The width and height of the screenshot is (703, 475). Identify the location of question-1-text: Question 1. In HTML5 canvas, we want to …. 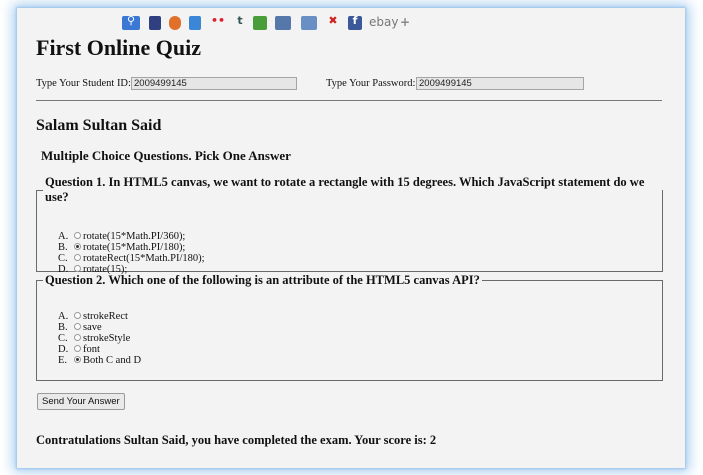
(345, 189).